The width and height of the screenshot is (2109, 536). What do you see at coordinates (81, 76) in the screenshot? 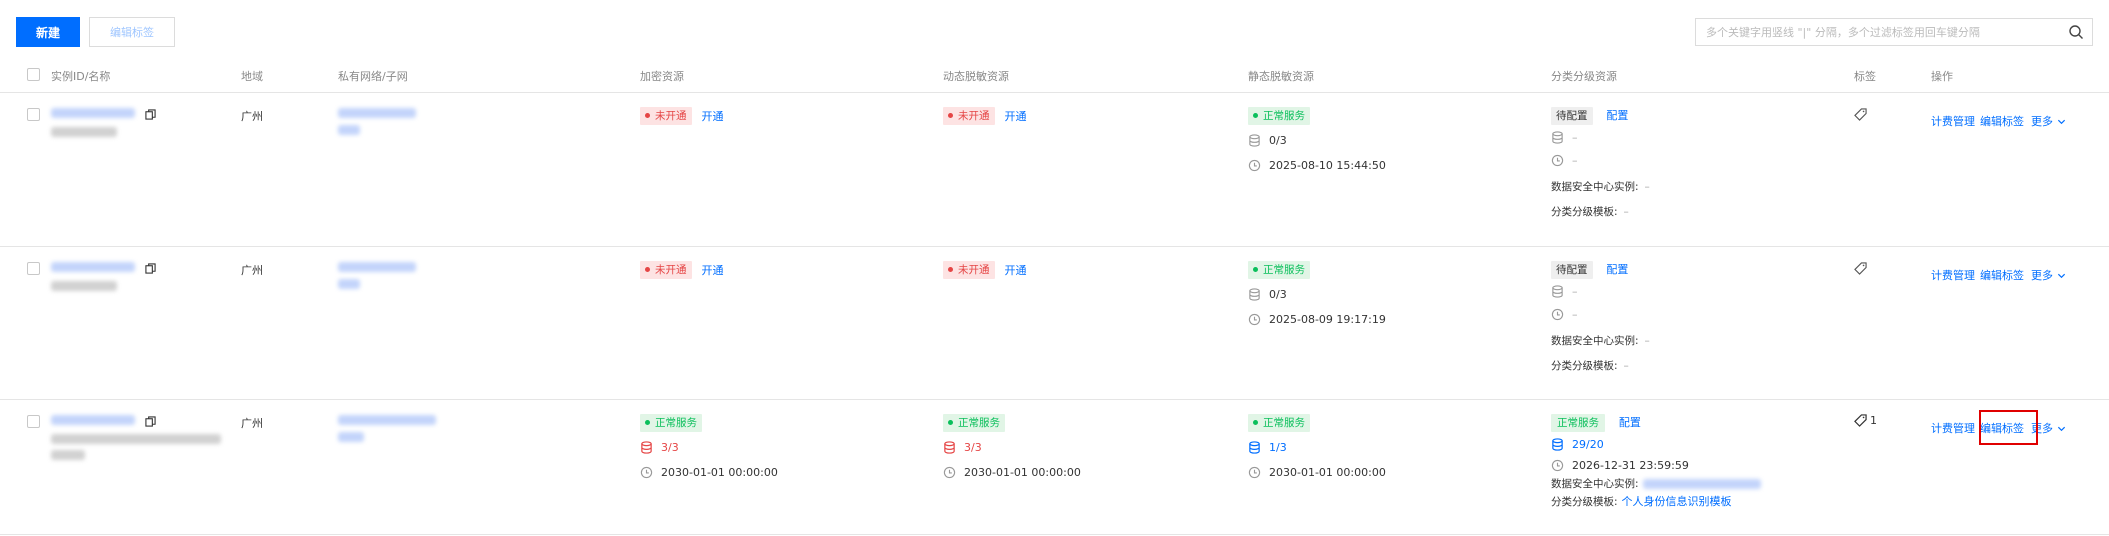
I see `col-instance: 实例ID/名称` at bounding box center [81, 76].